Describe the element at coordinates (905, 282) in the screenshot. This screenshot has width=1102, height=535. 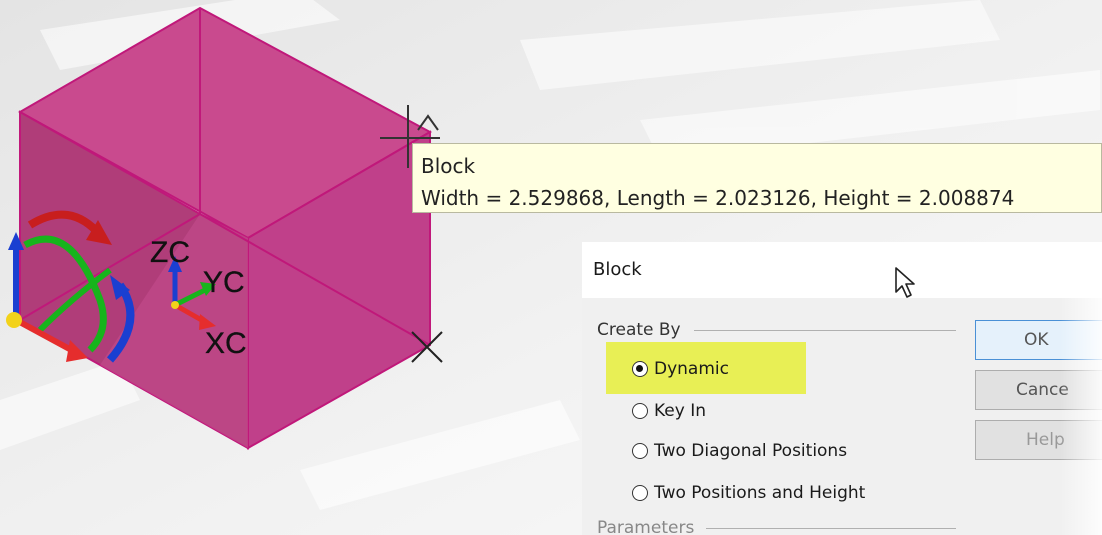
I see `mouse-pointer-icon` at that location.